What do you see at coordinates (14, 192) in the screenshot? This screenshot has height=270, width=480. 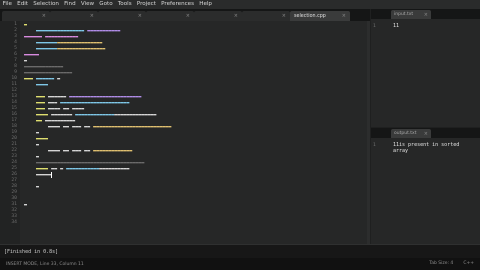 I see `line-number: 29` at bounding box center [14, 192].